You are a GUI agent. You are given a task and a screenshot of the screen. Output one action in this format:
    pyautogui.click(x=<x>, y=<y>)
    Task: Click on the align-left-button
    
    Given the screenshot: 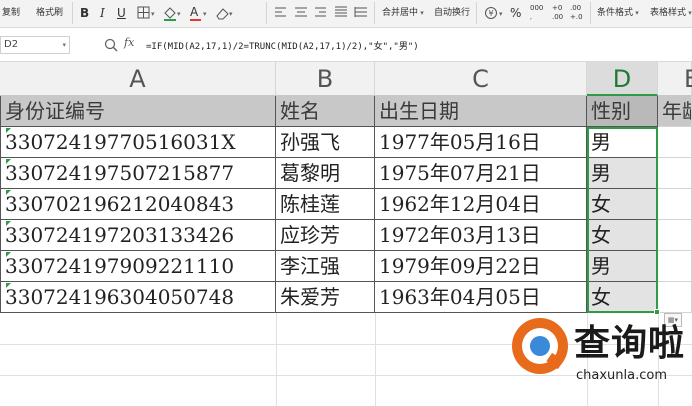 What is the action you would take?
    pyautogui.click(x=281, y=13)
    